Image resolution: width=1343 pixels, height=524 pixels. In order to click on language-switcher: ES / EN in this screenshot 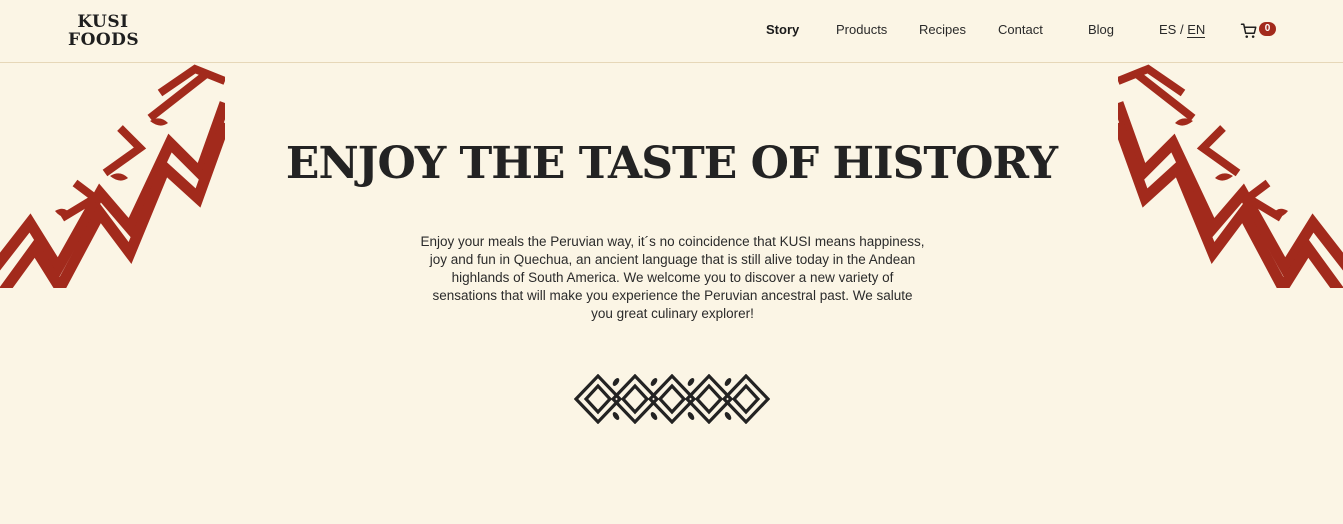, I will do `click(1182, 30)`.